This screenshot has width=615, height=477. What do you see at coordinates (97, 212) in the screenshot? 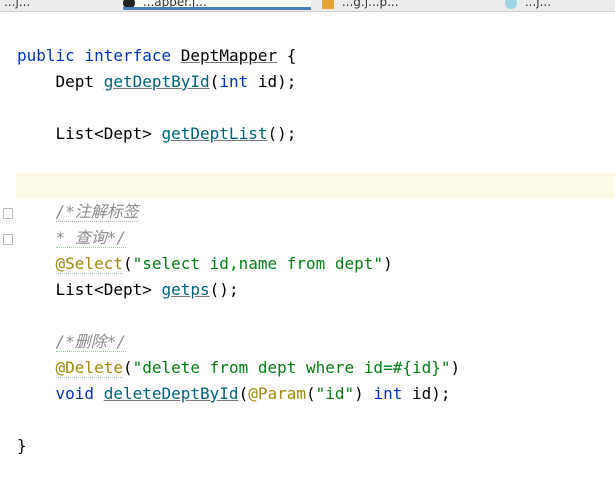
I see `code-line: /*注解标签` at bounding box center [97, 212].